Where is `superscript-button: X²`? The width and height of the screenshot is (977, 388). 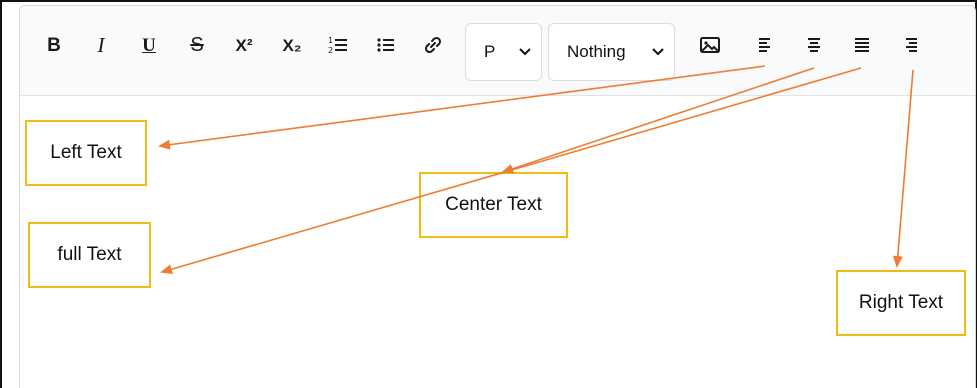
superscript-button: X² is located at coordinates (244, 45).